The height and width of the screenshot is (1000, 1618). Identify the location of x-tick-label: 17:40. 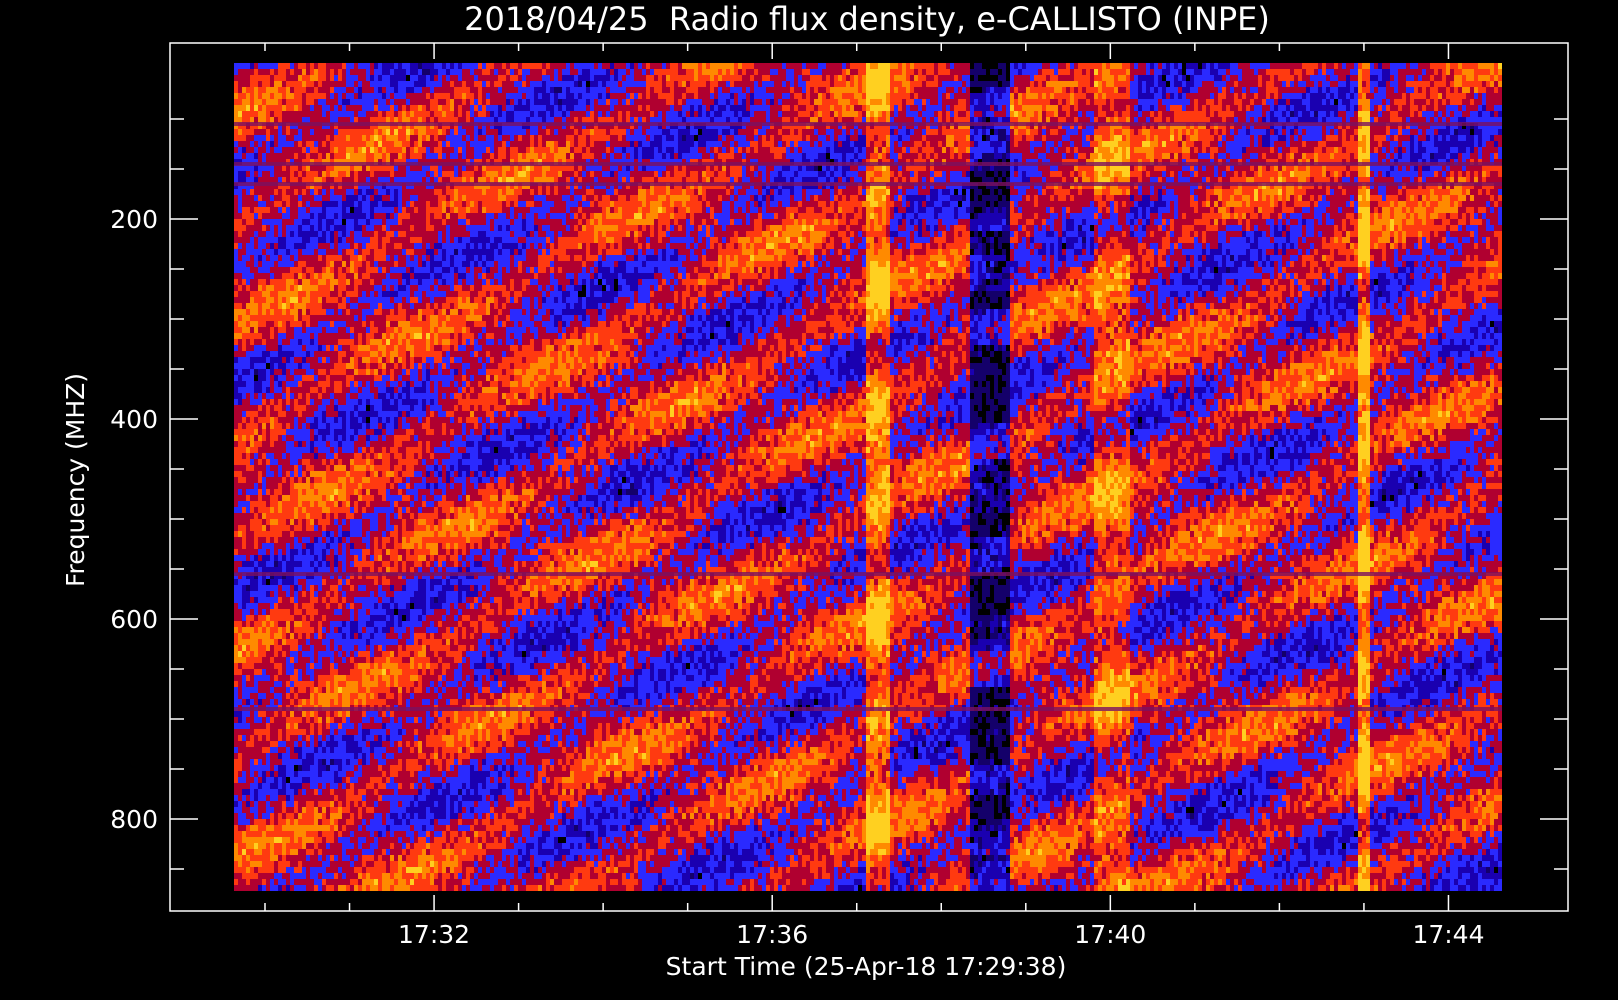
(1110, 934).